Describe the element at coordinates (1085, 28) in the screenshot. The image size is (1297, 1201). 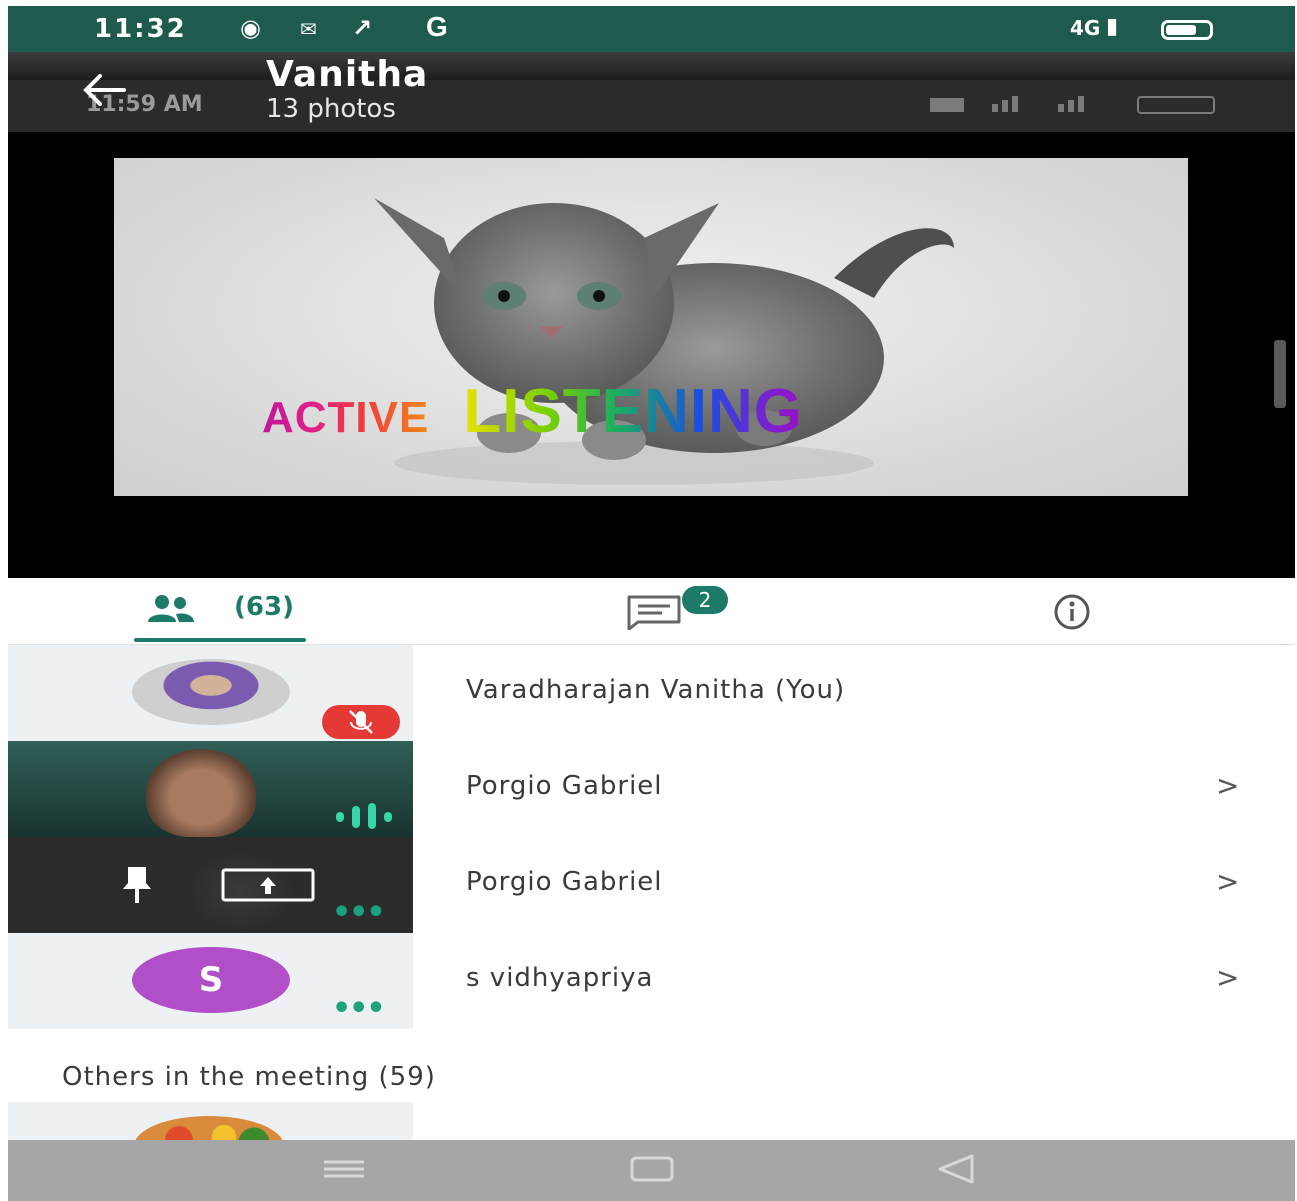
I see `network-type: 4G` at that location.